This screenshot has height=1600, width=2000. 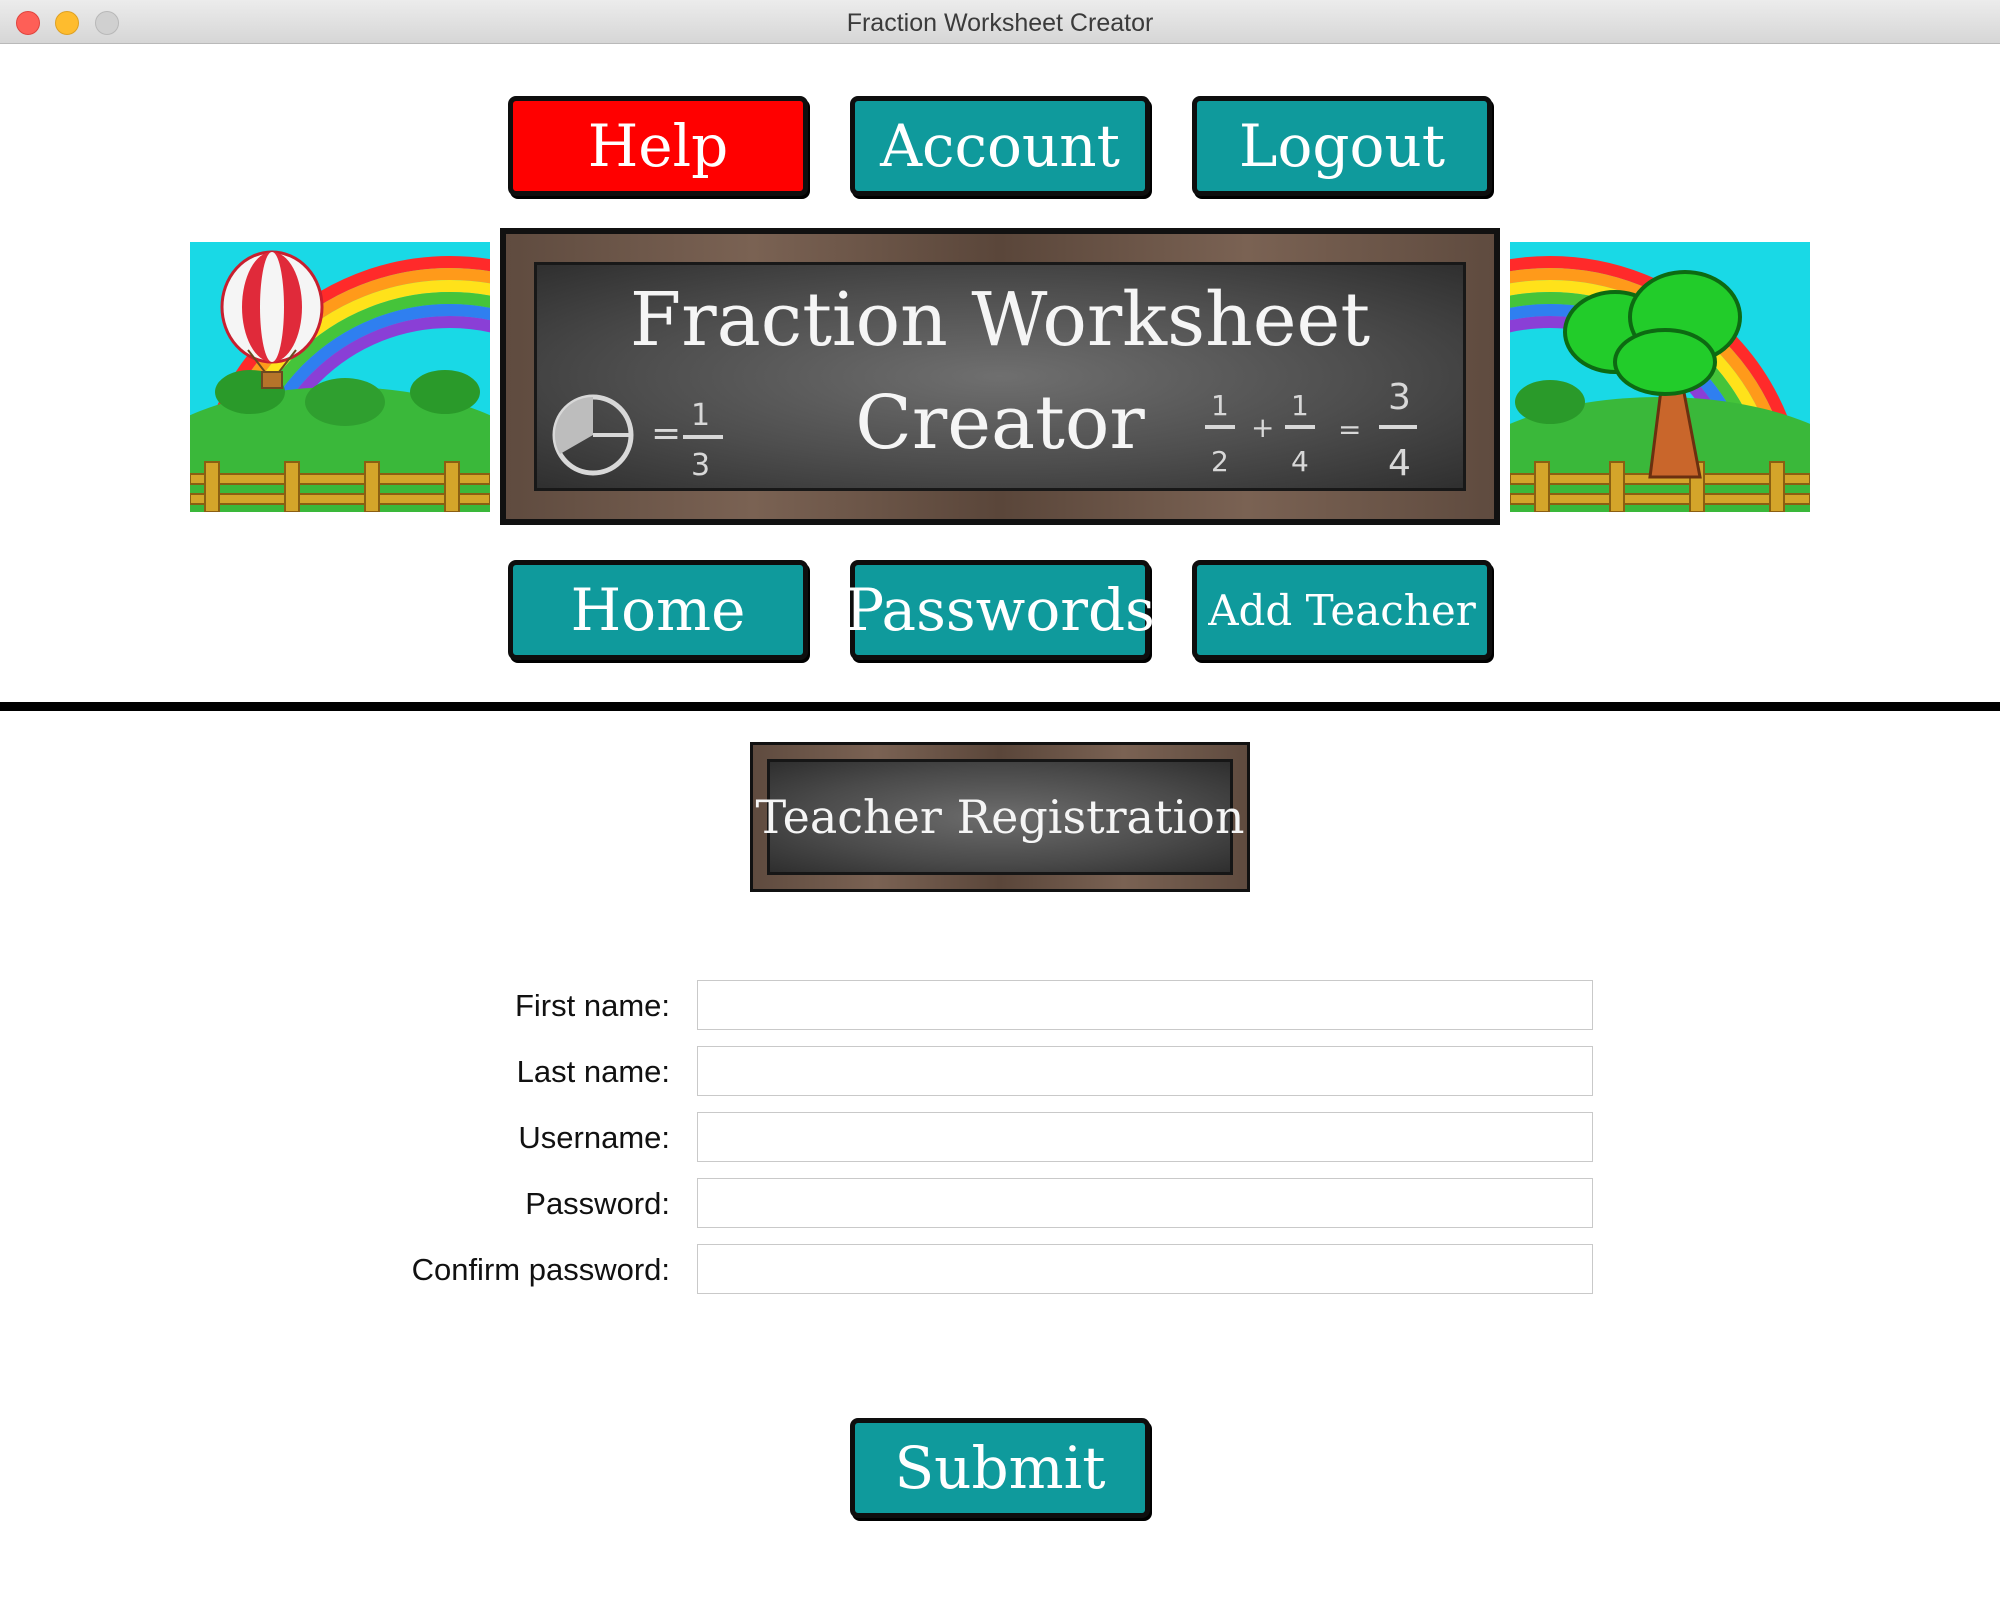 What do you see at coordinates (658, 610) in the screenshot?
I see `home-button: Home` at bounding box center [658, 610].